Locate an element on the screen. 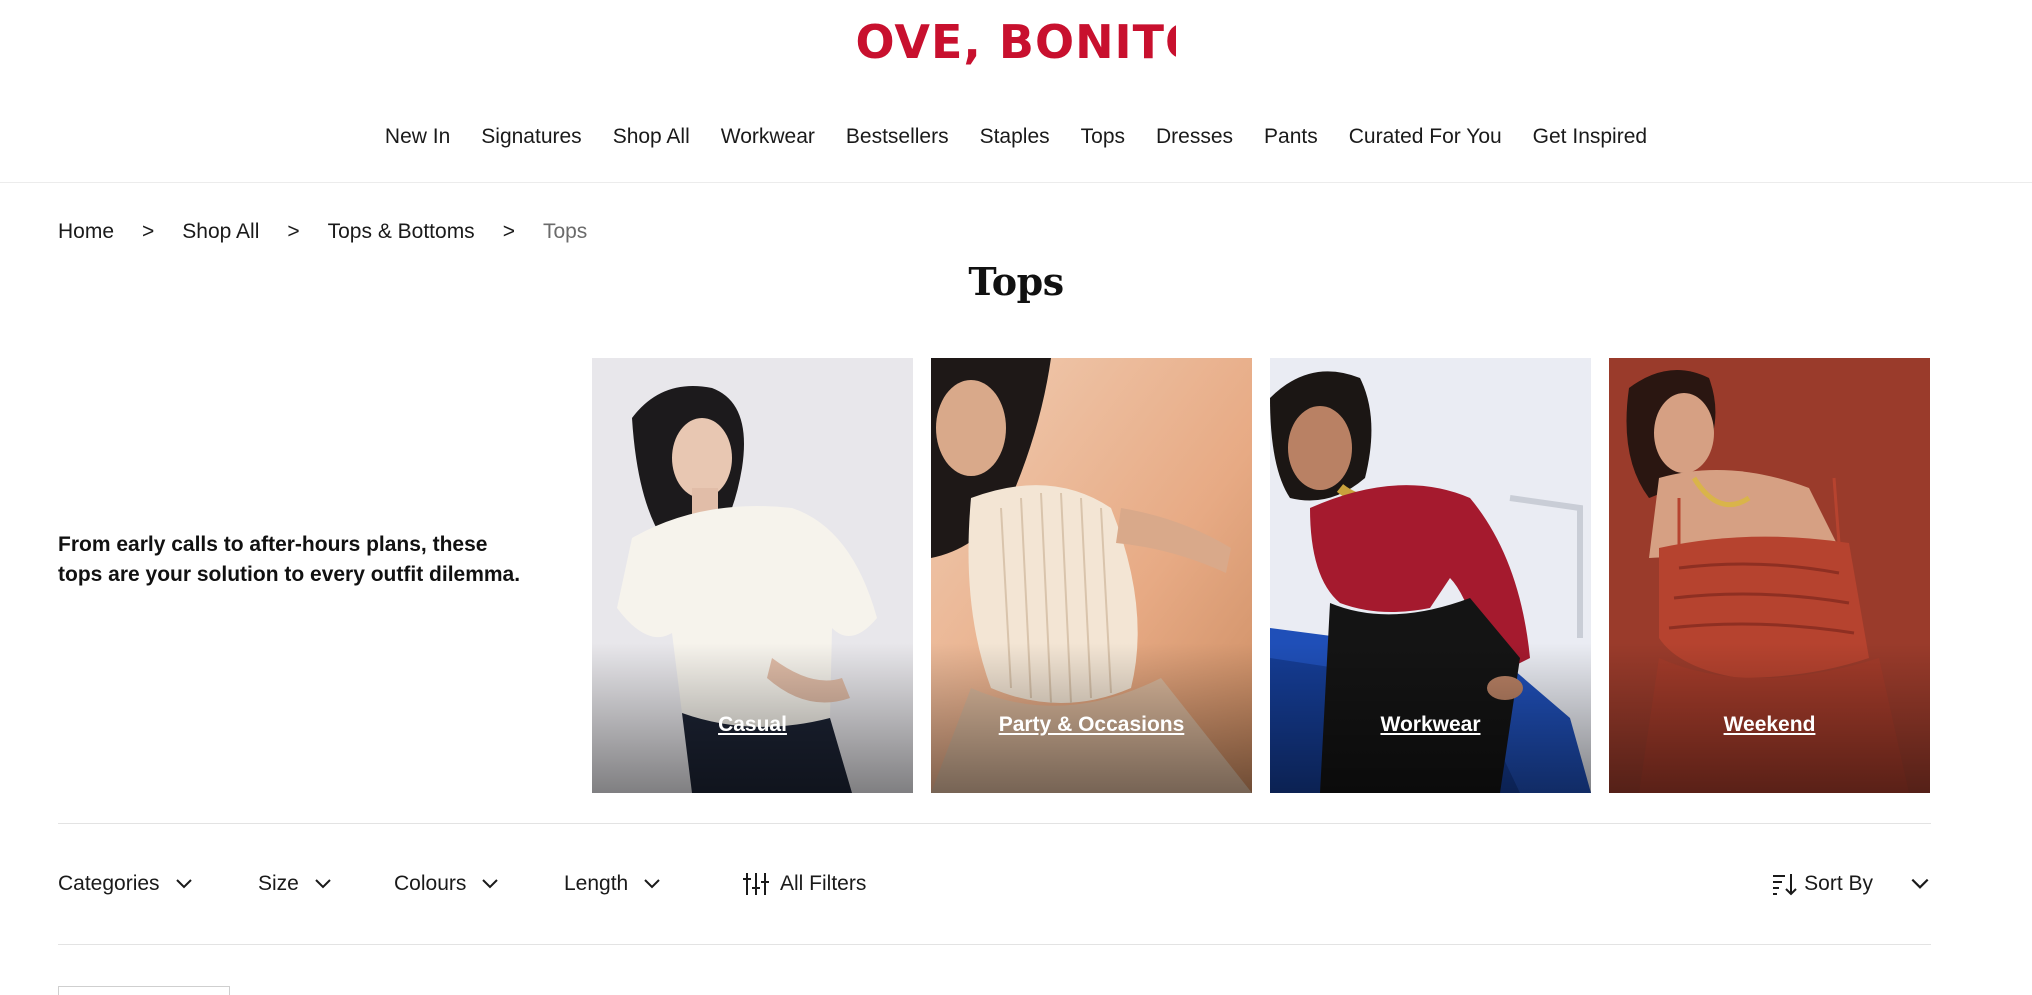 This screenshot has height=995, width=2032. tile-label-casual: Casual is located at coordinates (752, 725).